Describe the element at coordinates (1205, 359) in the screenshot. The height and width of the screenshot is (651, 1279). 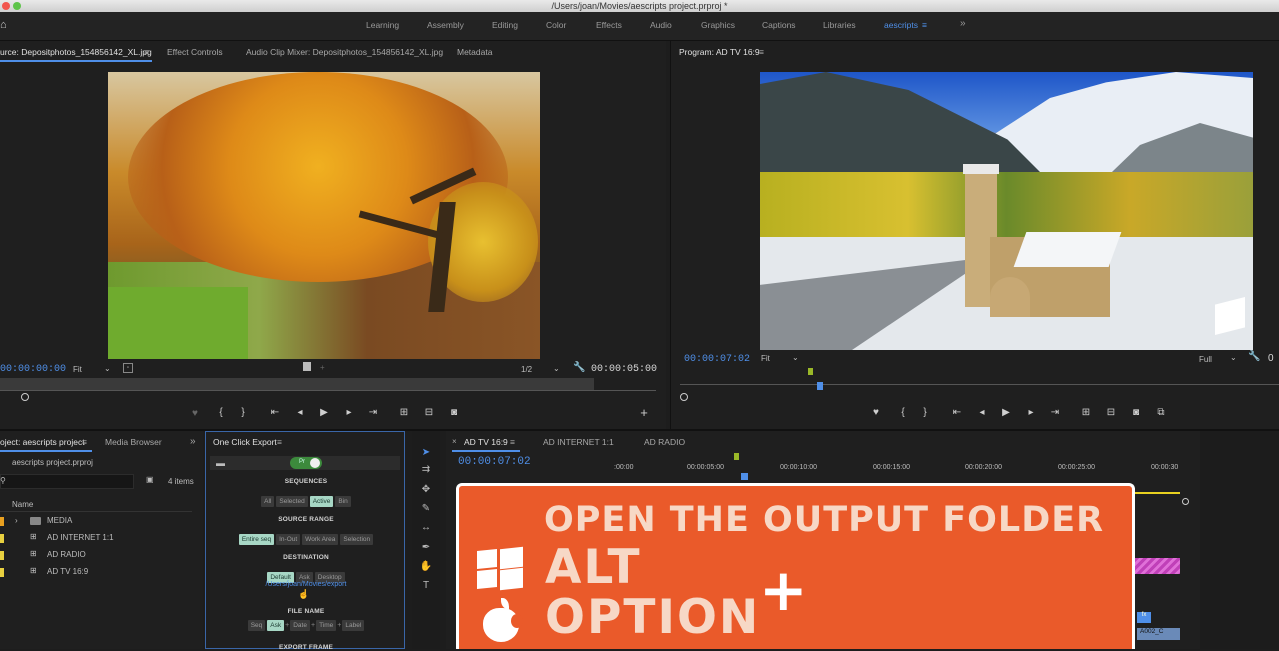
I see `program-resolution-select: Full` at that location.